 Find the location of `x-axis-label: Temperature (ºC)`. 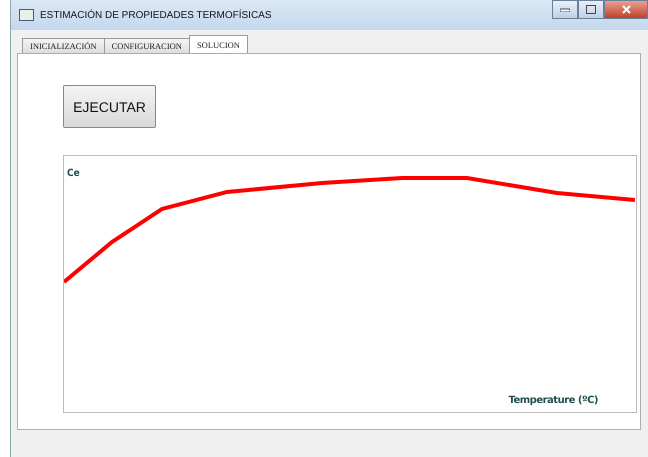

x-axis-label: Temperature (ºC) is located at coordinates (553, 400).